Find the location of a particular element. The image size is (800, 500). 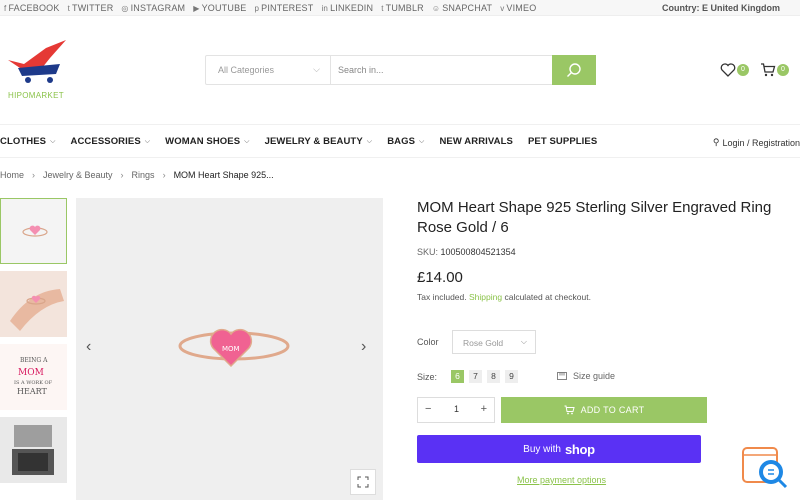

size-option-6: 6 is located at coordinates (457, 376).